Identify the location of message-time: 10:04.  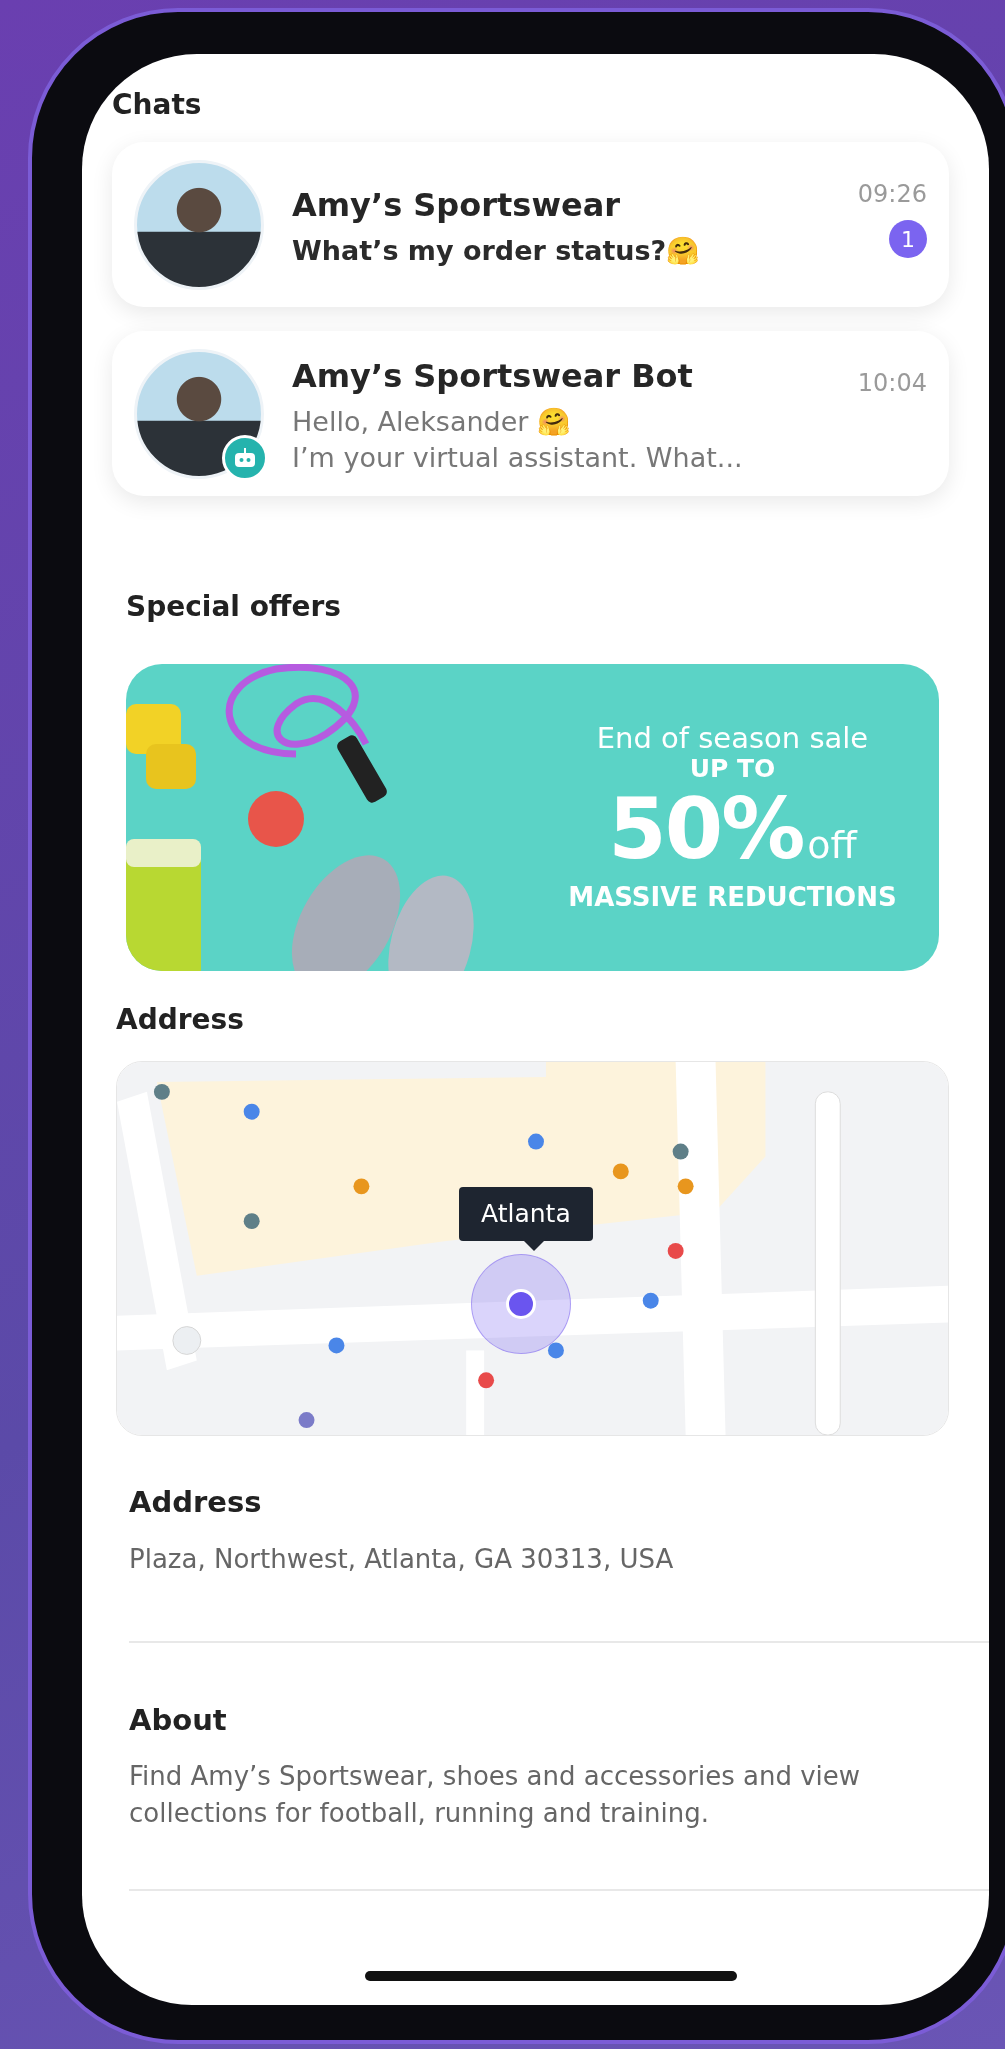
(892, 383).